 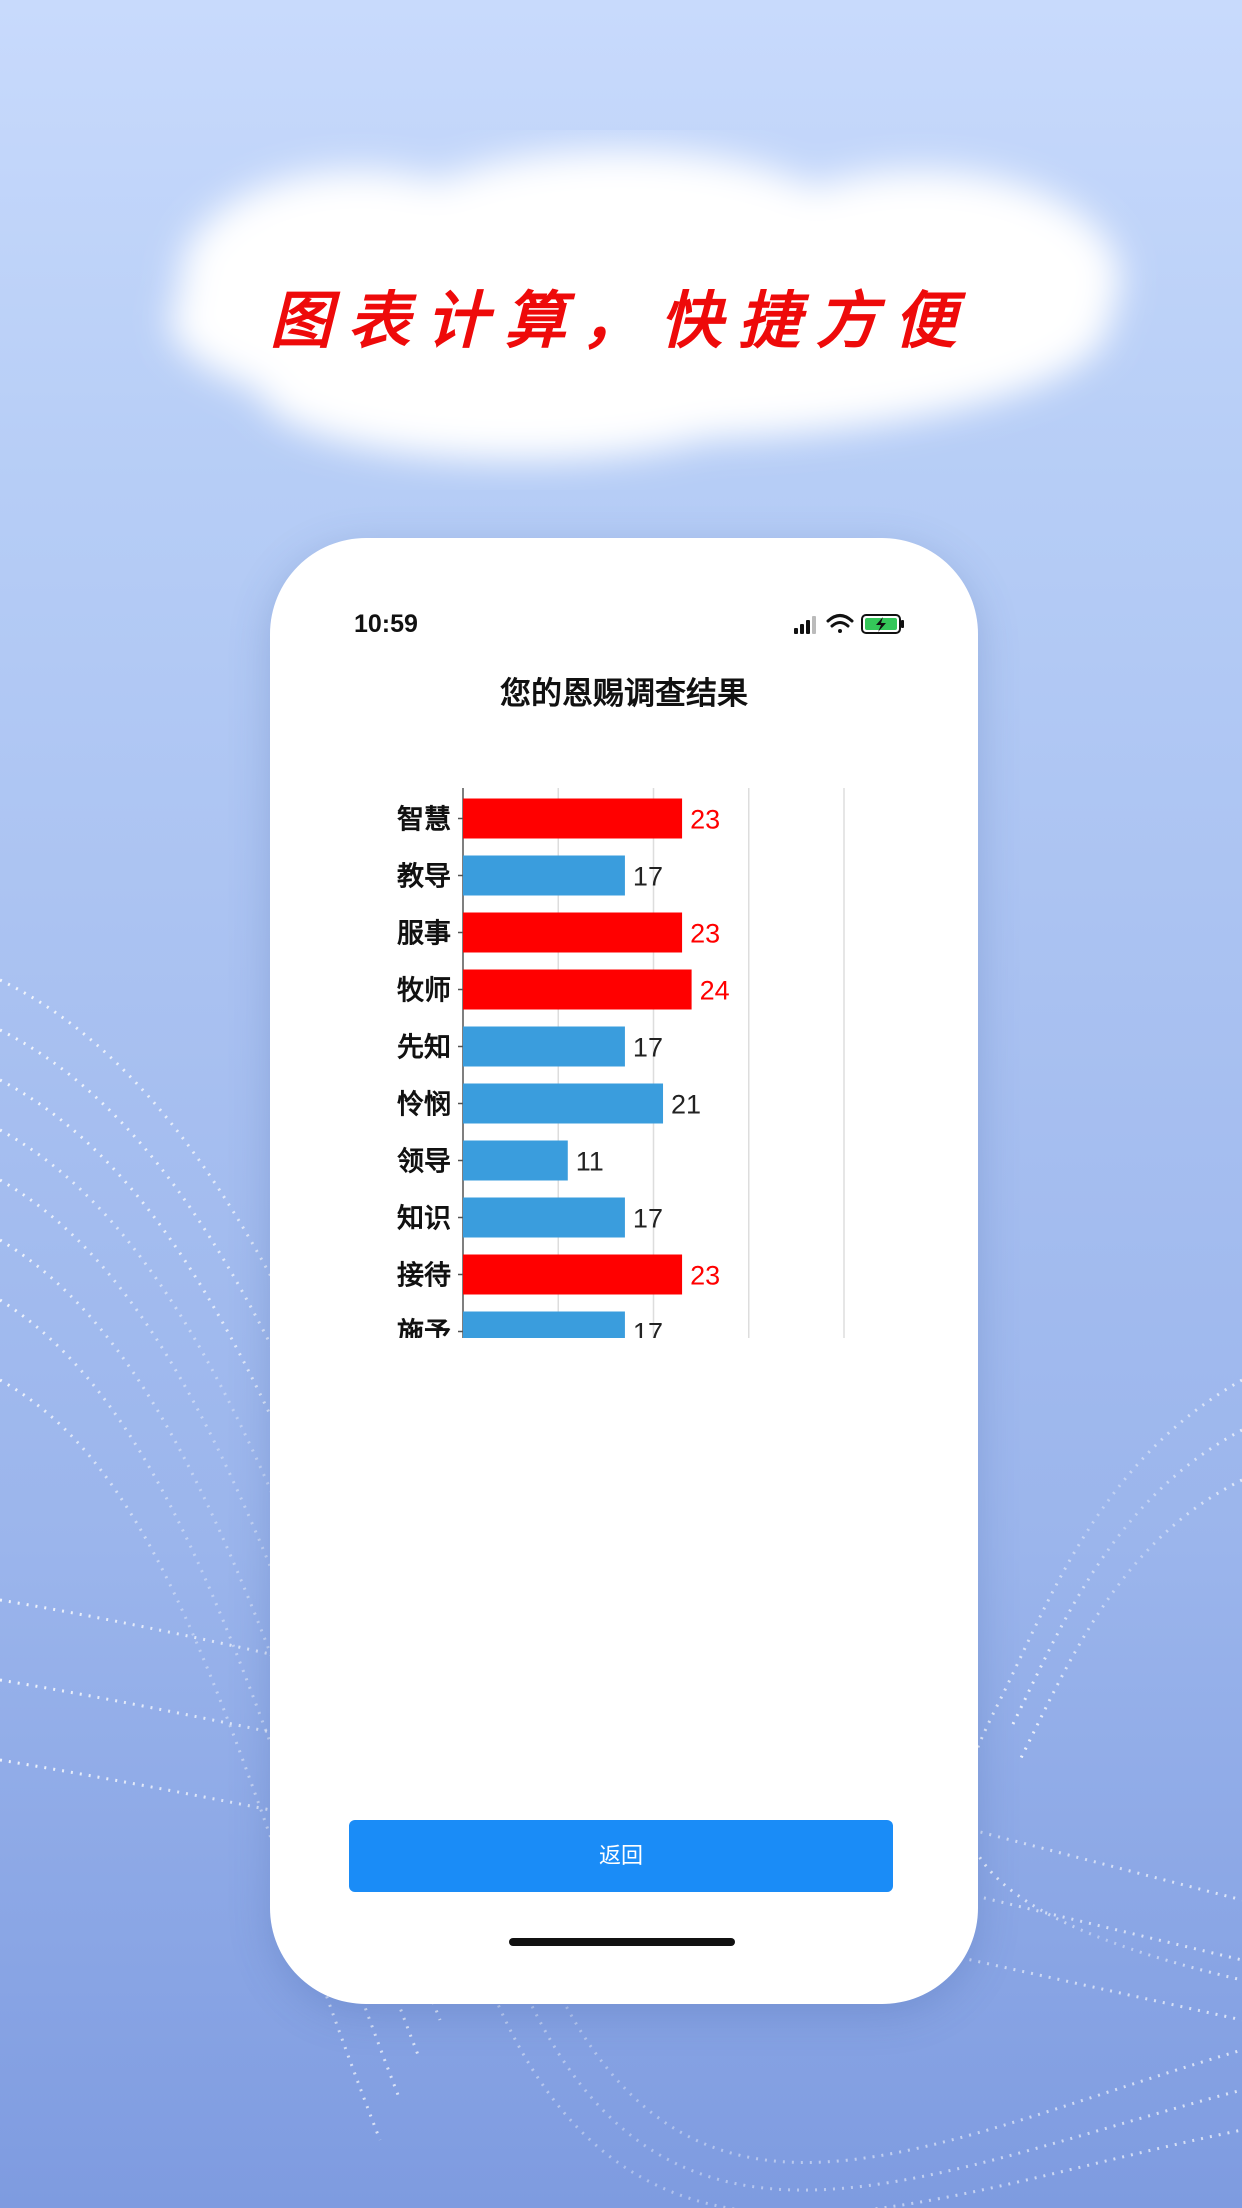 I want to click on wifi-icon, so click(x=840, y=623).